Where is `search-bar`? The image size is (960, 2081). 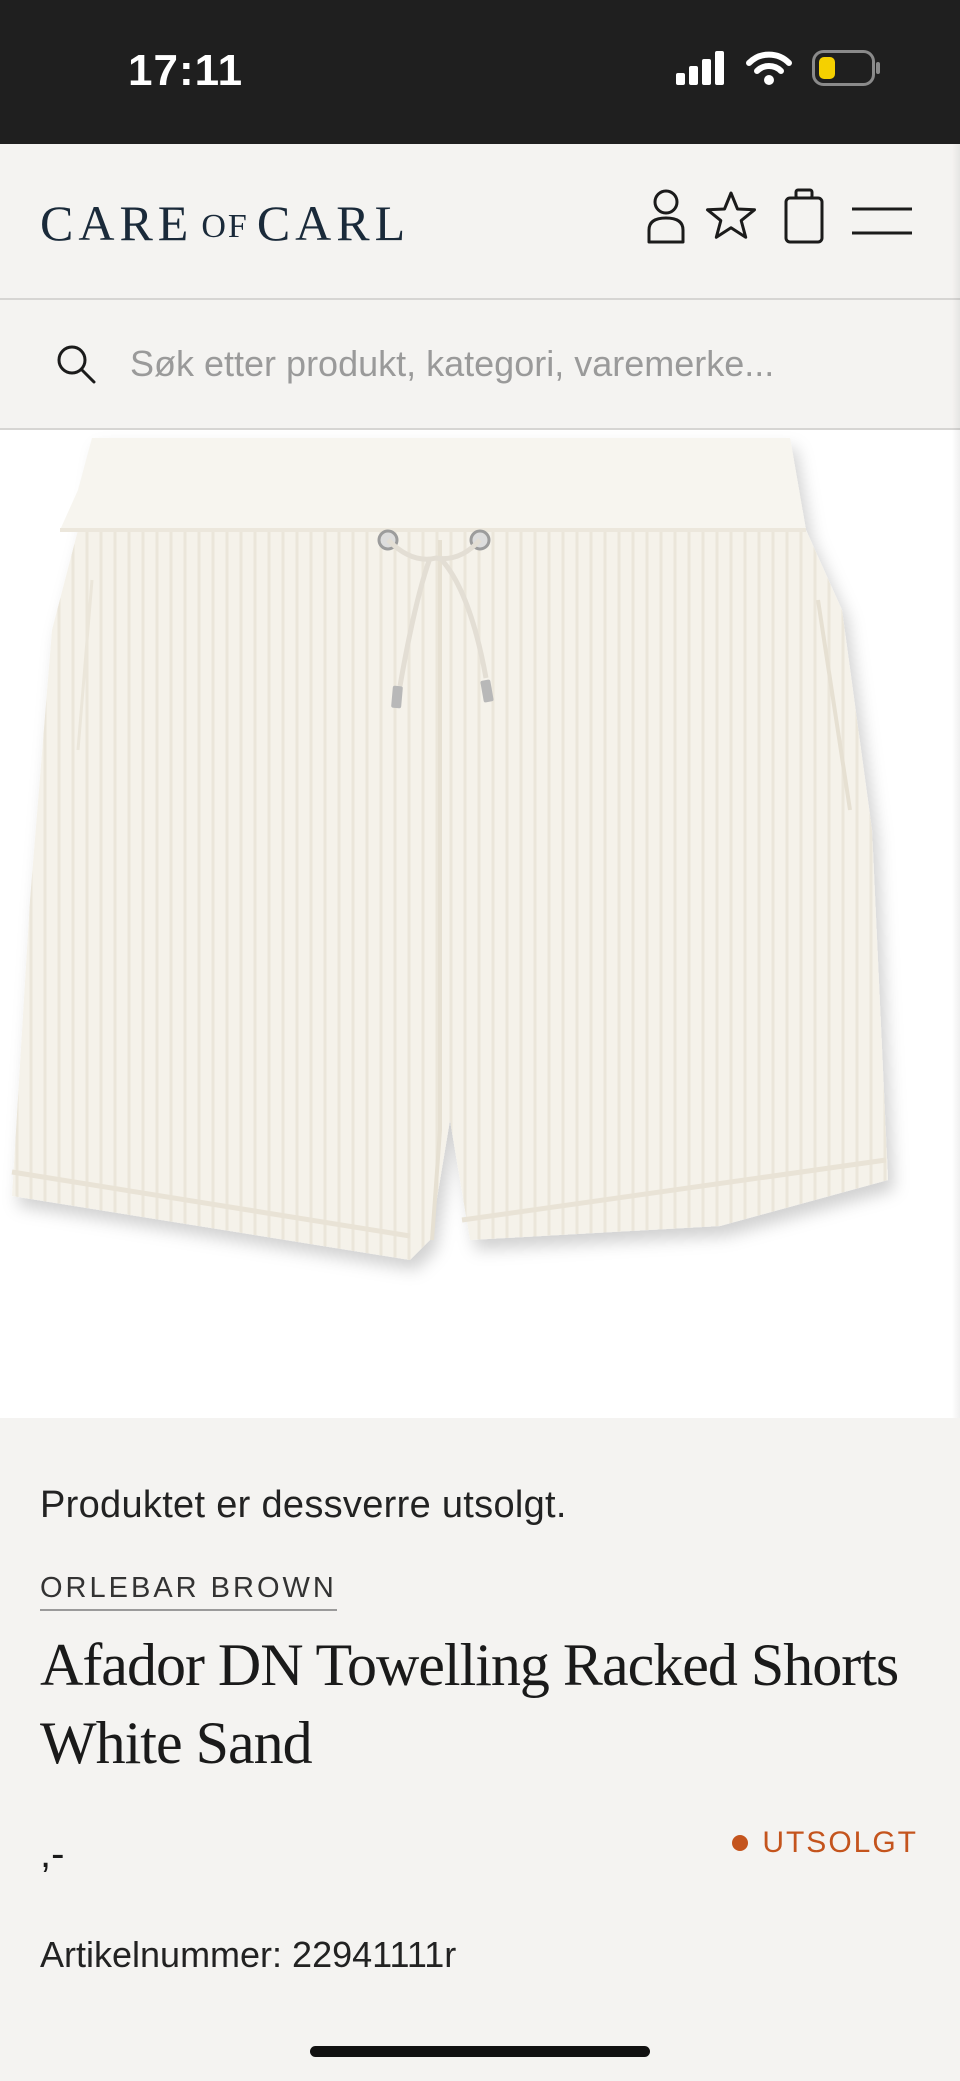 search-bar is located at coordinates (480, 365).